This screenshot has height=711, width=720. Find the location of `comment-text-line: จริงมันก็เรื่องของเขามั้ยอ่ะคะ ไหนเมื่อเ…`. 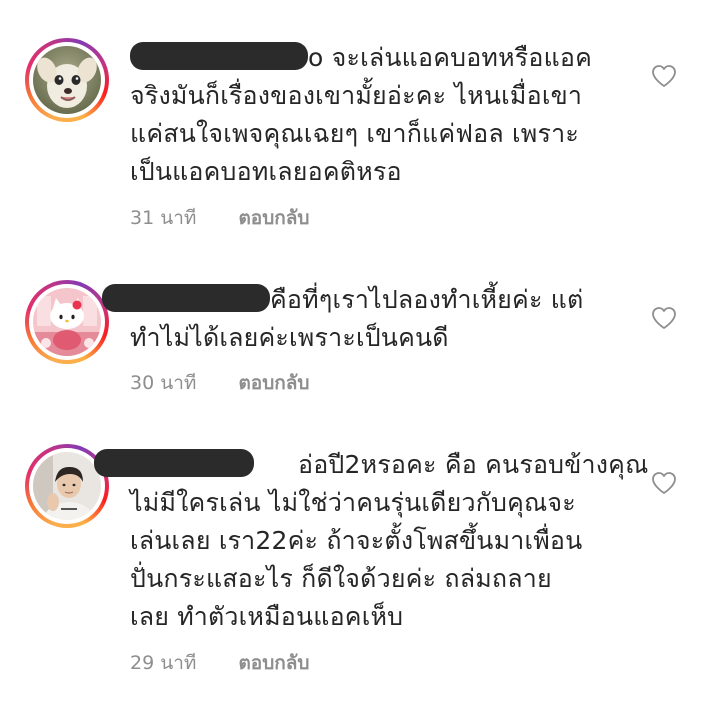

comment-text-line: จริงมันก็เรื่องของเขามั้ยอ่ะคะ ไหนเมื่อเ… is located at coordinates (356, 95).